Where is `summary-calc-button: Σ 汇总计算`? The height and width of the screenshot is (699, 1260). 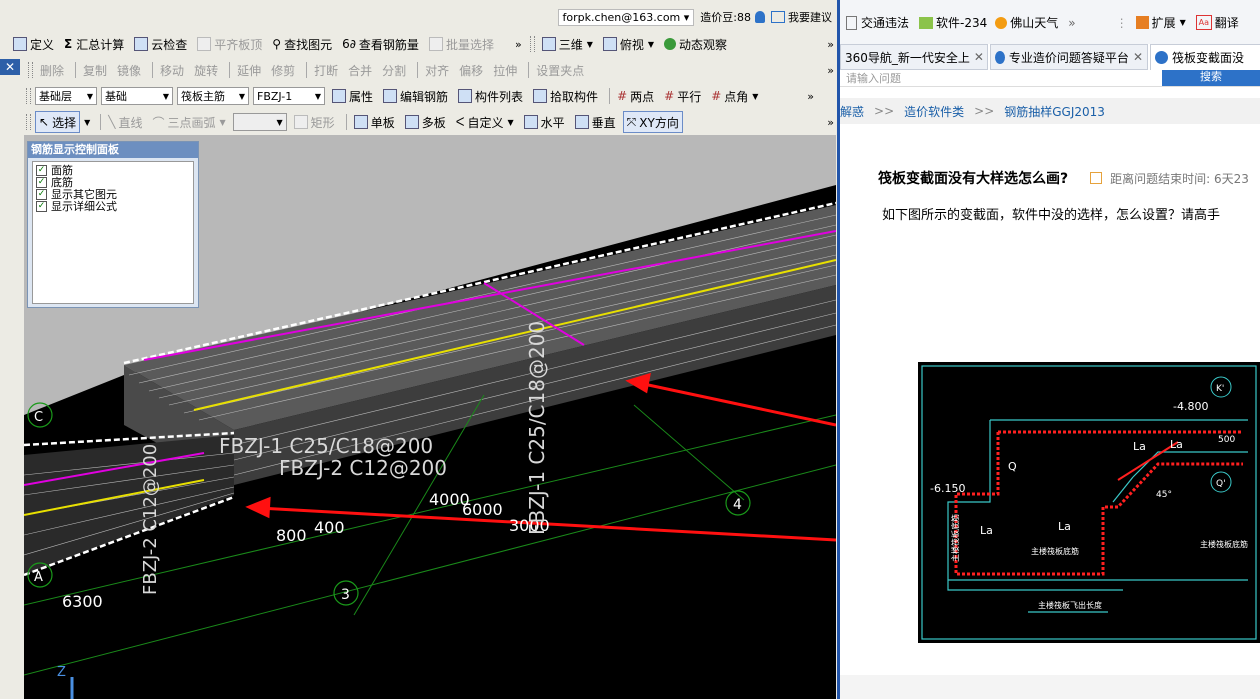
summary-calc-button: Σ 汇总计算 is located at coordinates (94, 44).